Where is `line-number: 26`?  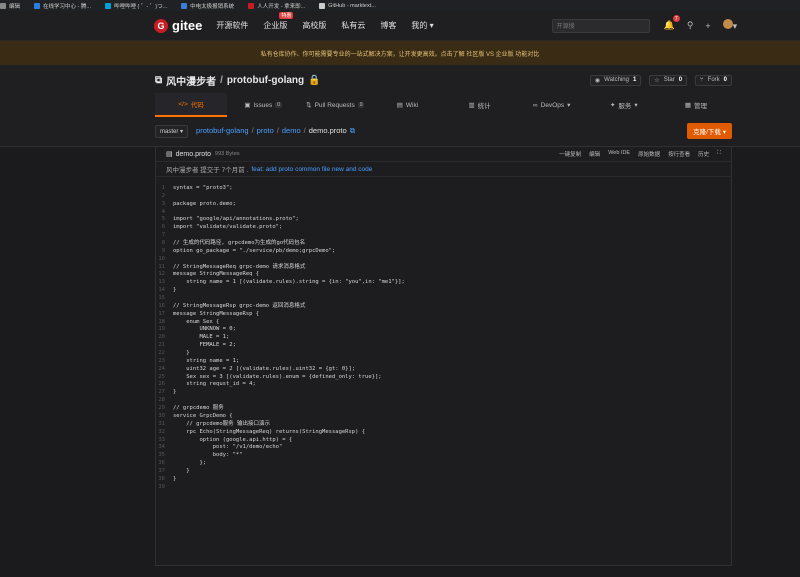
line-number: 26 is located at coordinates (164, 385).